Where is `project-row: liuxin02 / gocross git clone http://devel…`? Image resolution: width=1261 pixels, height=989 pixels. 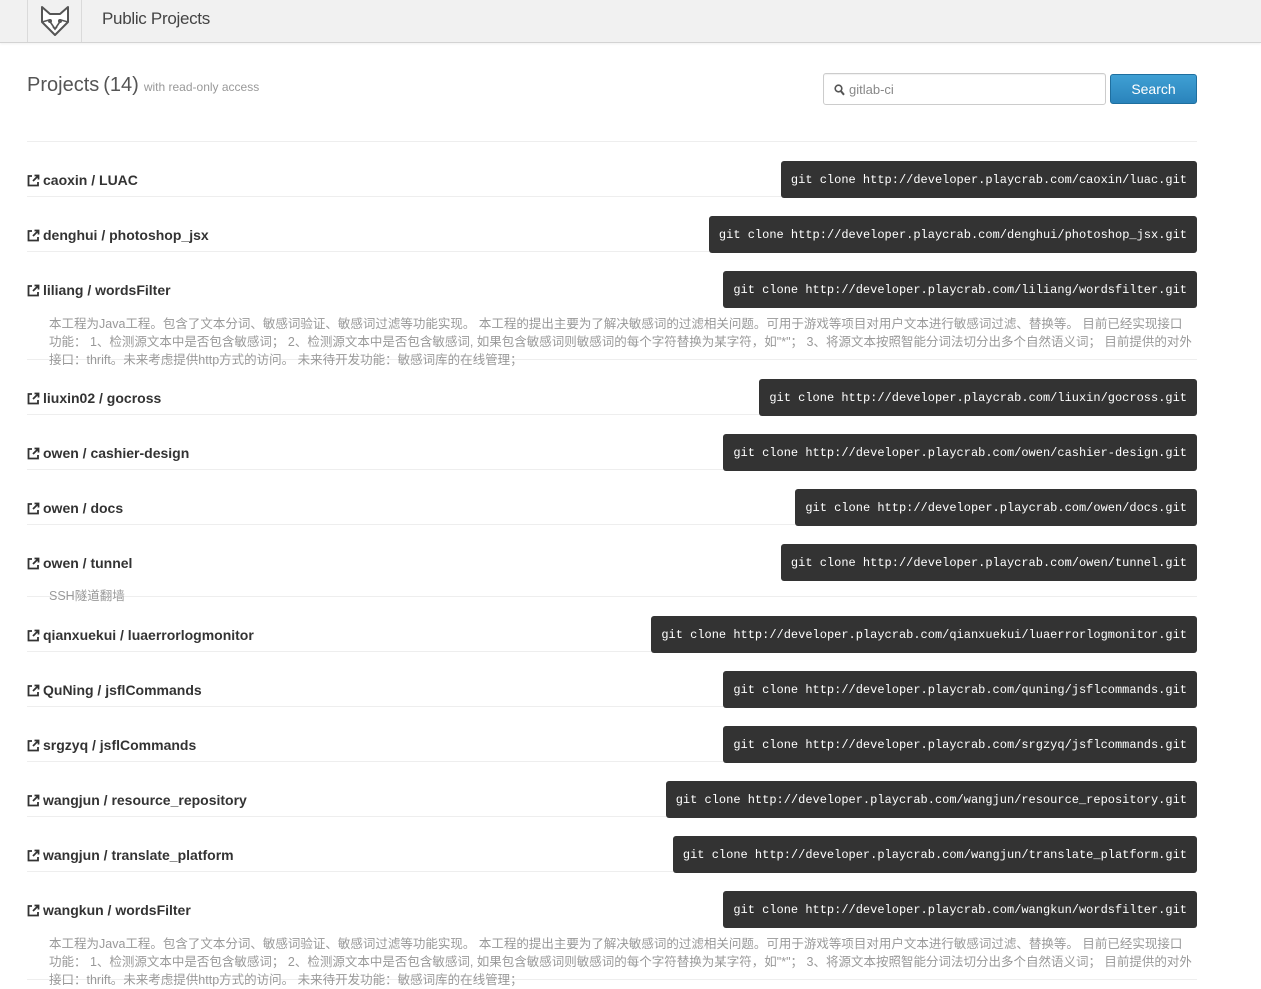 project-row: liuxin02 / gocross git clone http://devel… is located at coordinates (612, 388).